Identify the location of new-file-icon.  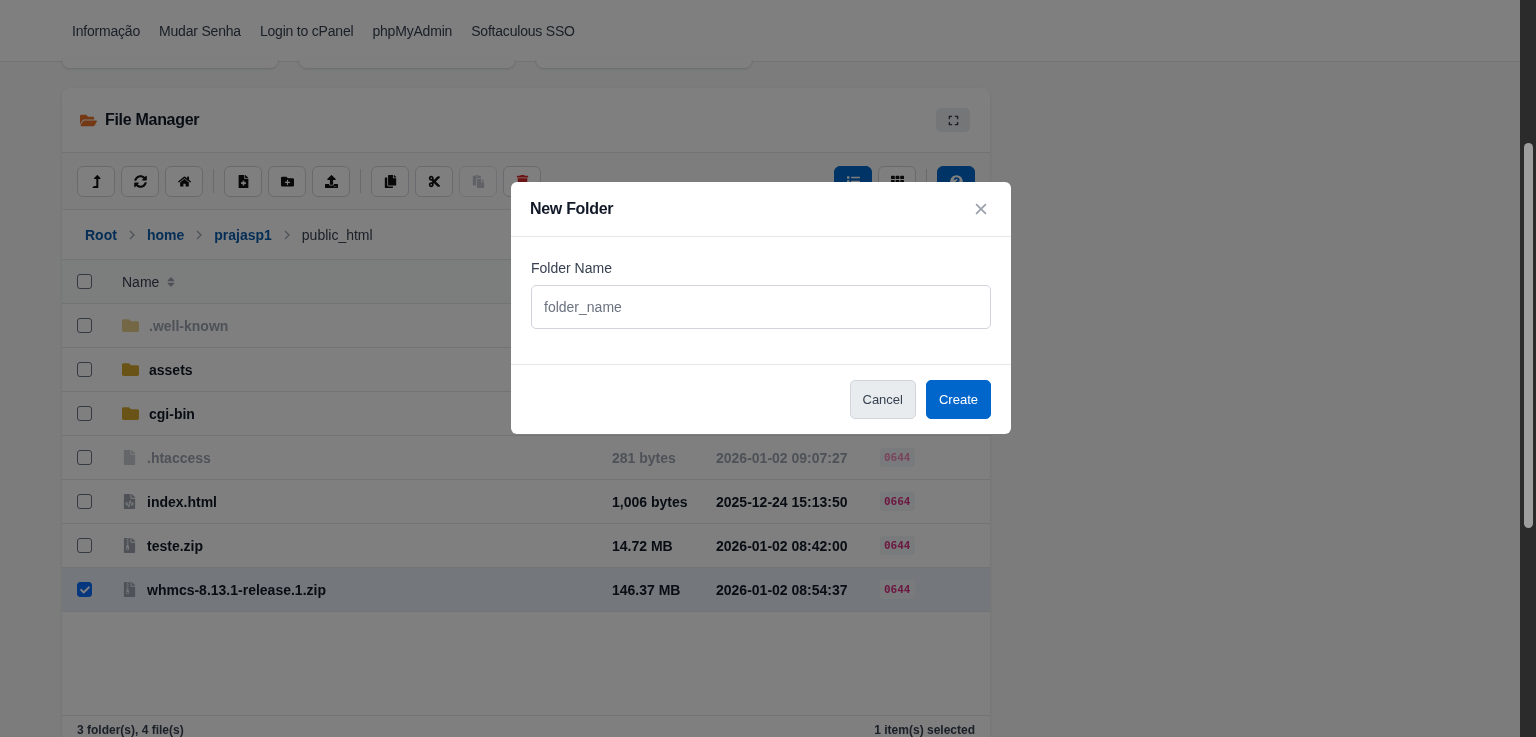
(243, 181).